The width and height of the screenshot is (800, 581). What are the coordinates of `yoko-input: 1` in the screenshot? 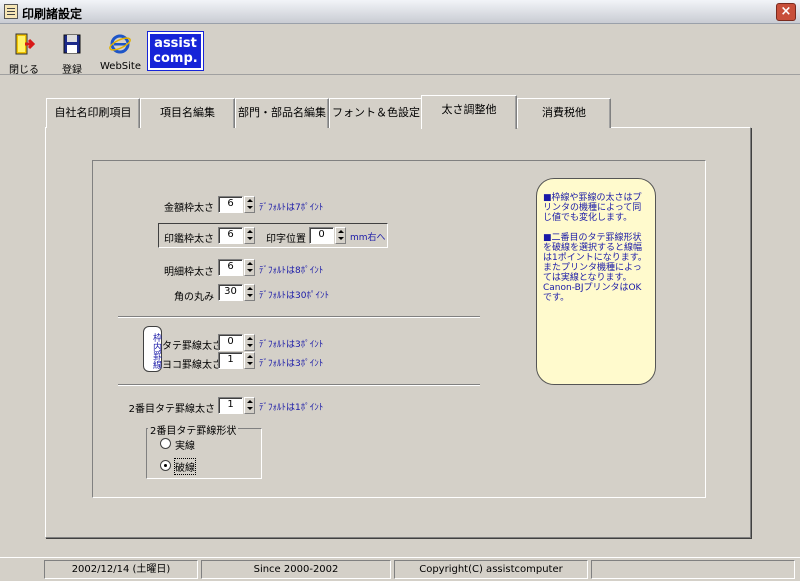 It's located at (230, 360).